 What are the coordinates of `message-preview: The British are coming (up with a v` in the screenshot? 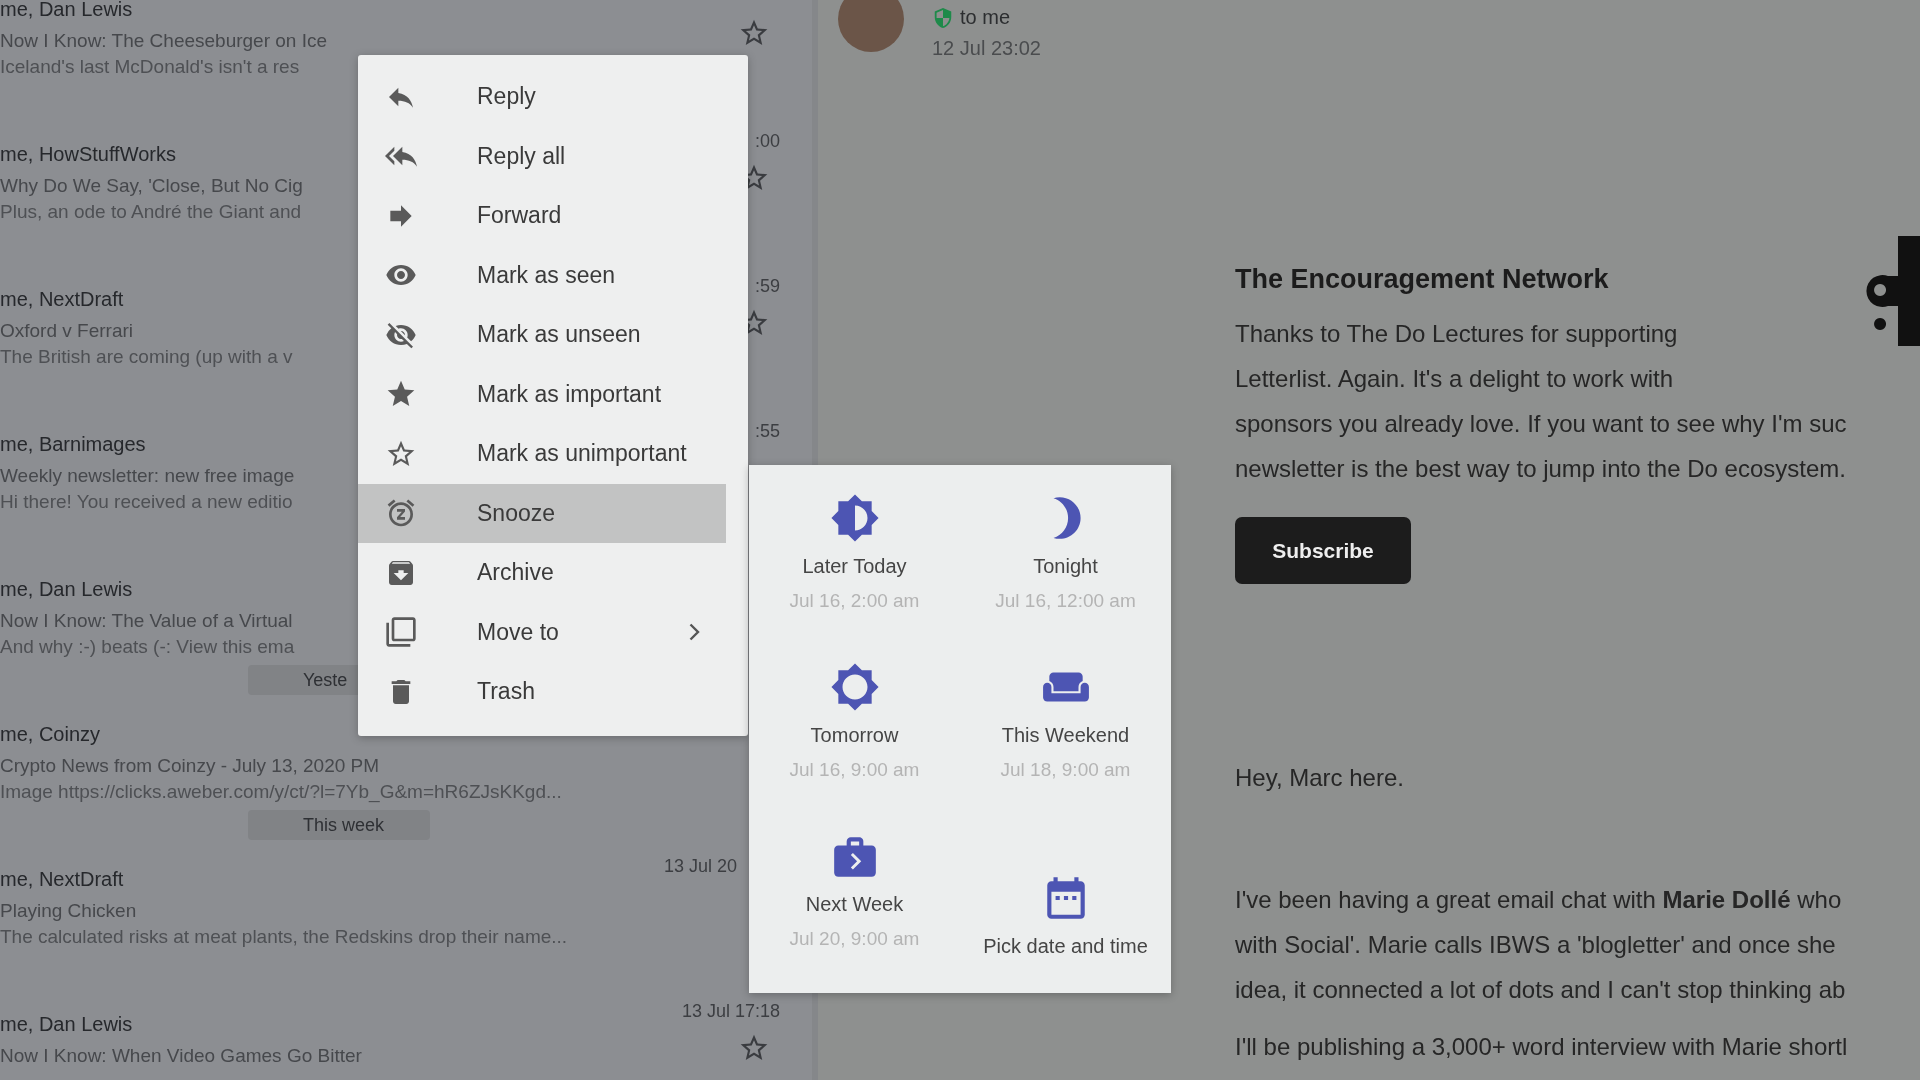 It's located at (146, 357).